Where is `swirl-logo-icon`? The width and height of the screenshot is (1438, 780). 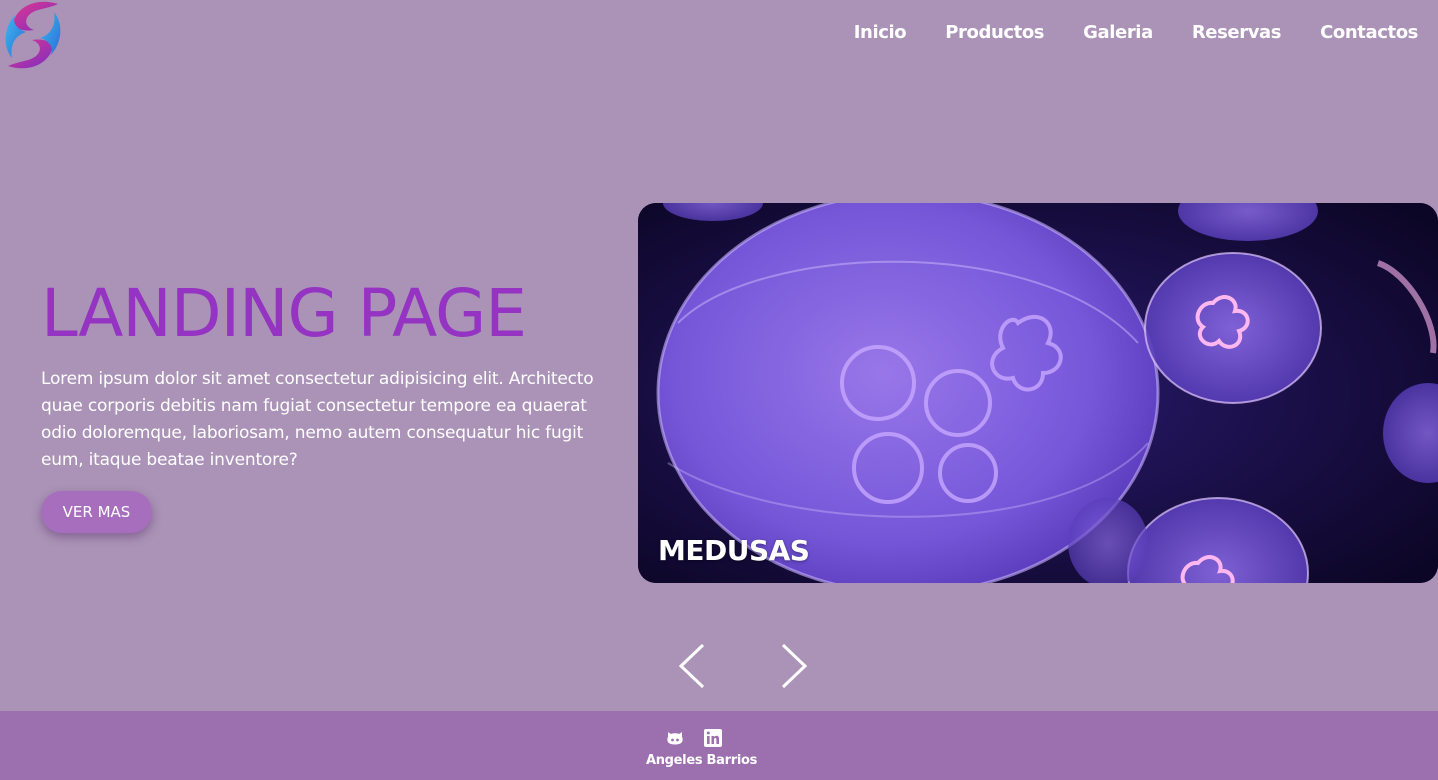
swirl-logo-icon is located at coordinates (33, 35).